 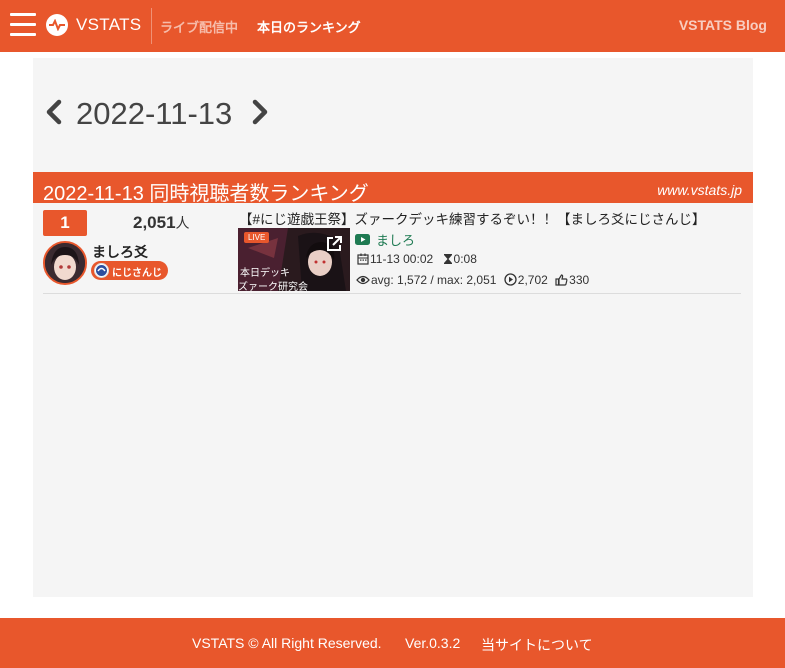 I want to click on nijisanji-logo-icon, so click(x=101, y=270).